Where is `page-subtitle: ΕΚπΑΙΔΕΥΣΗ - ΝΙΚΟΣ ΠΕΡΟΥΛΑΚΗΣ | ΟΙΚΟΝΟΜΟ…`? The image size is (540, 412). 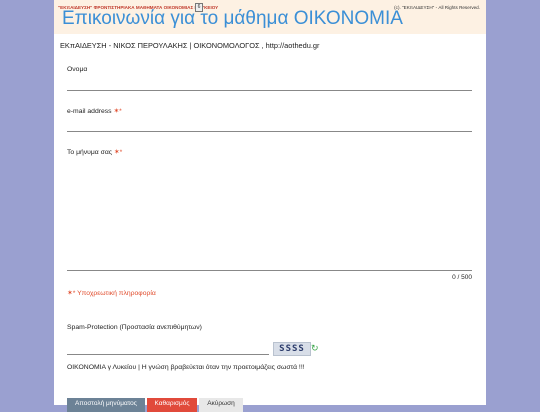
page-subtitle: ΕΚπΑΙΔΕΥΣΗ - ΝΙΚΟΣ ΠΕΡΟΥΛΑΚΗΣ | ΟΙΚΟΝΟΜΟ… is located at coordinates (190, 45).